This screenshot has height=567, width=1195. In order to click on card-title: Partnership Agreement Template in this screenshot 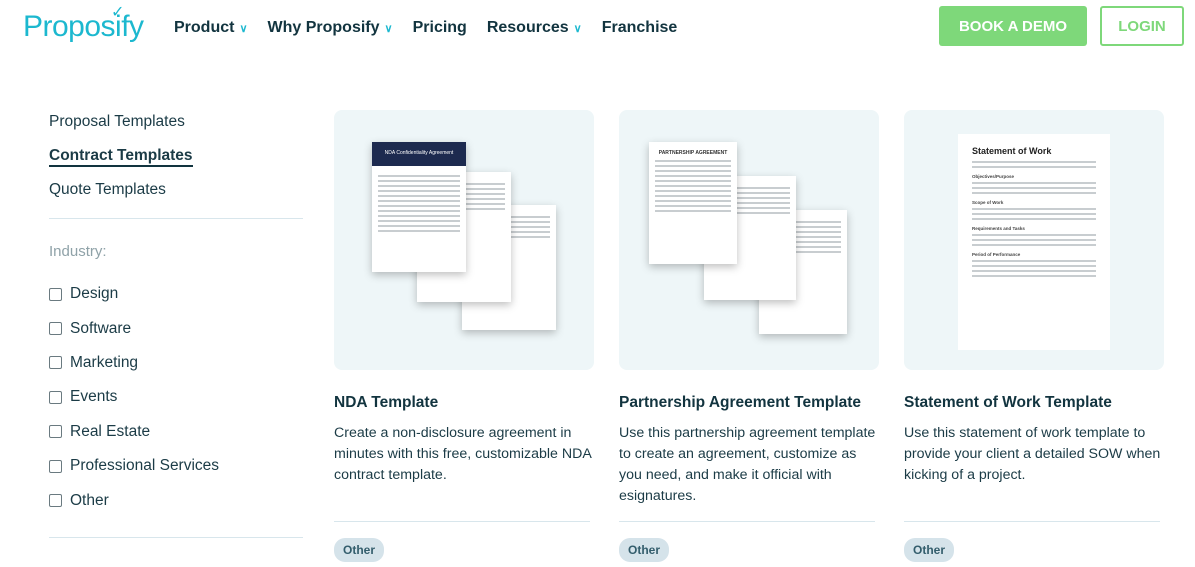, I will do `click(749, 403)`.